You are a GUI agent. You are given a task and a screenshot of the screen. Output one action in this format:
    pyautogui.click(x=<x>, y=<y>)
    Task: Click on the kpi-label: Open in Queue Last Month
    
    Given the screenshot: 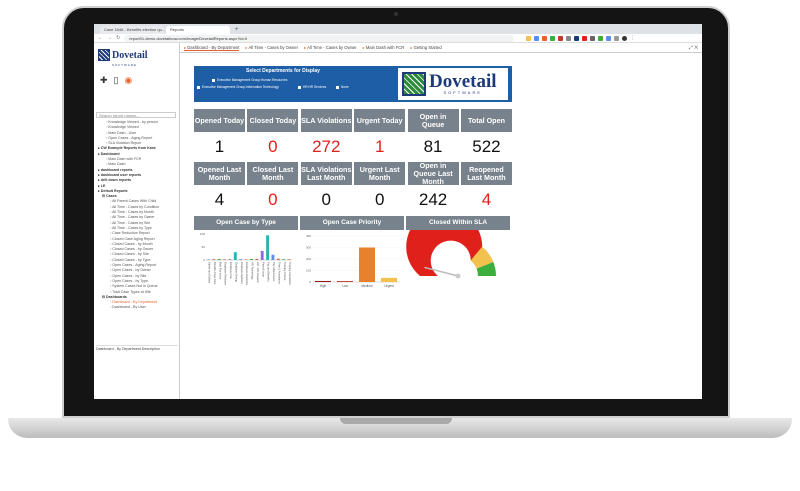 What is the action you would take?
    pyautogui.click(x=433, y=173)
    